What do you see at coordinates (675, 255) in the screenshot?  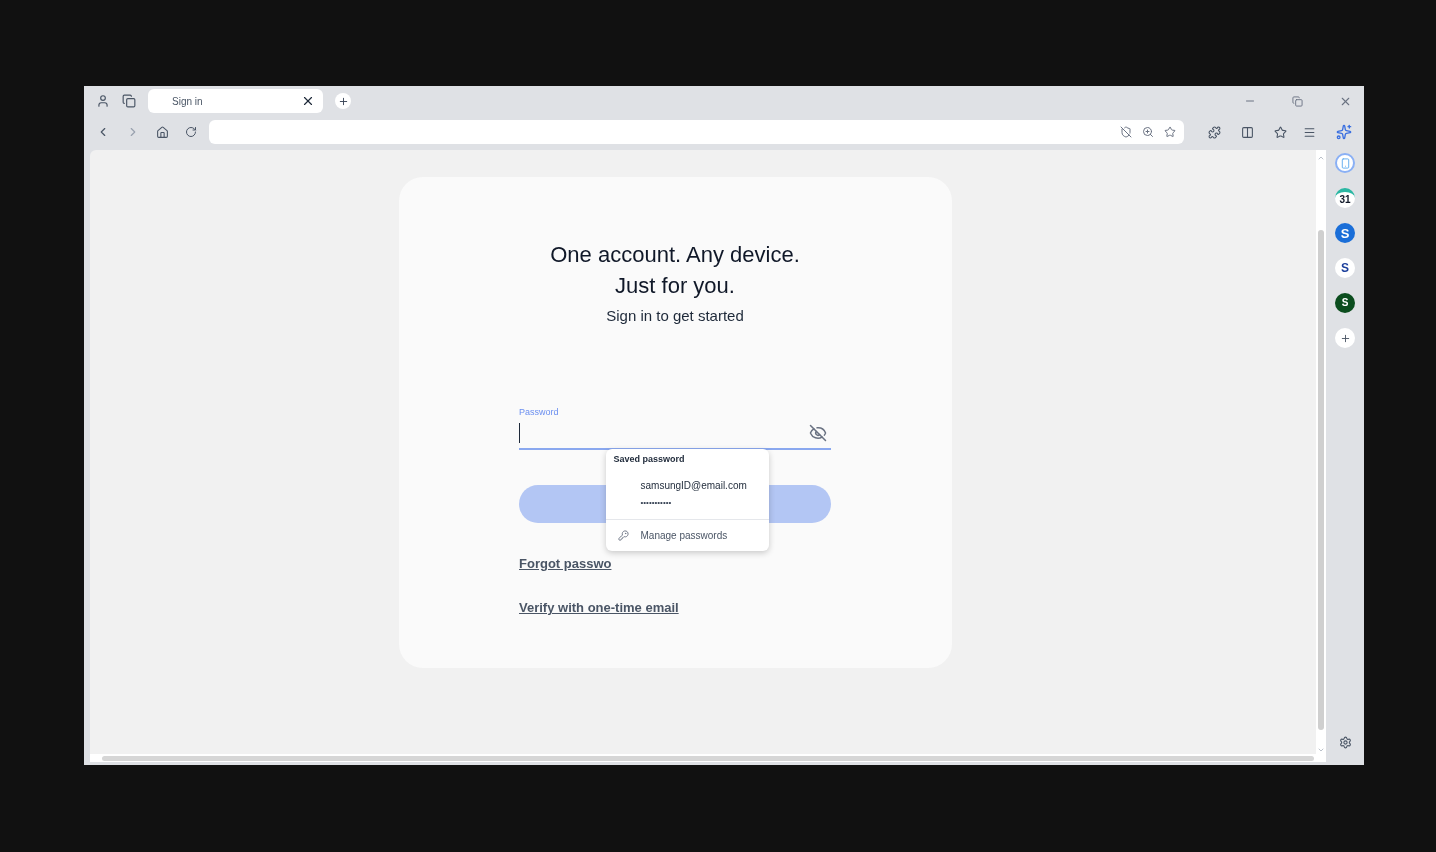 I see `headline: One account. Any device.` at bounding box center [675, 255].